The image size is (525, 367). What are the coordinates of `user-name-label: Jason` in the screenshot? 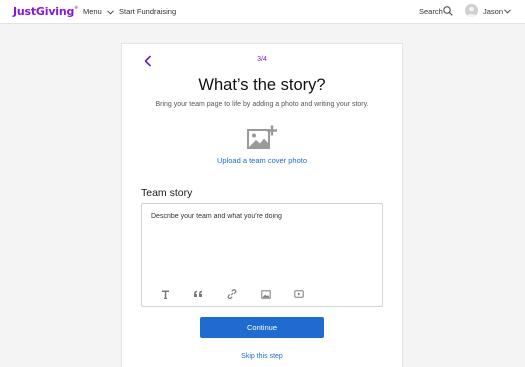 It's located at (493, 11).